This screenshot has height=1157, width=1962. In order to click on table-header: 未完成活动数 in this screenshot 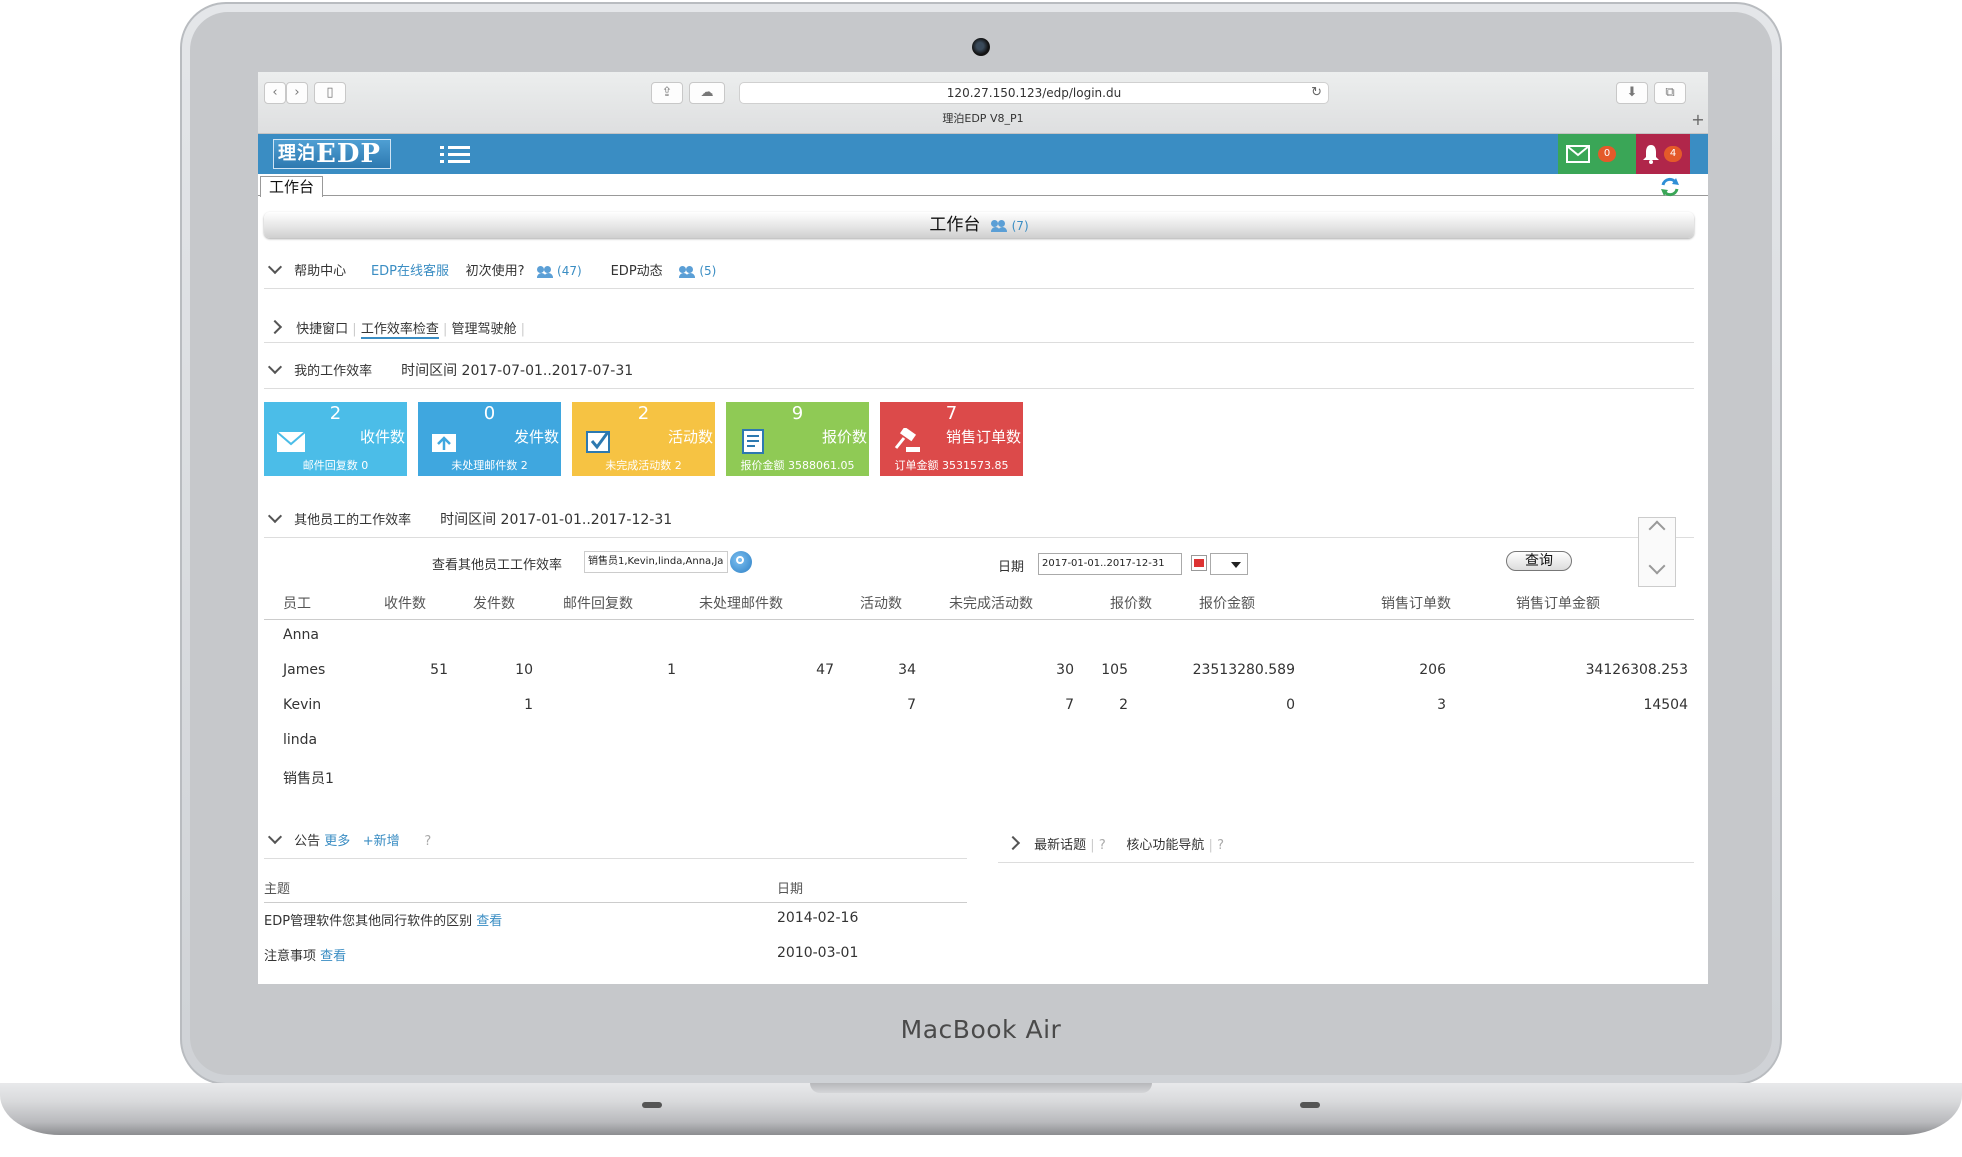, I will do `click(991, 603)`.